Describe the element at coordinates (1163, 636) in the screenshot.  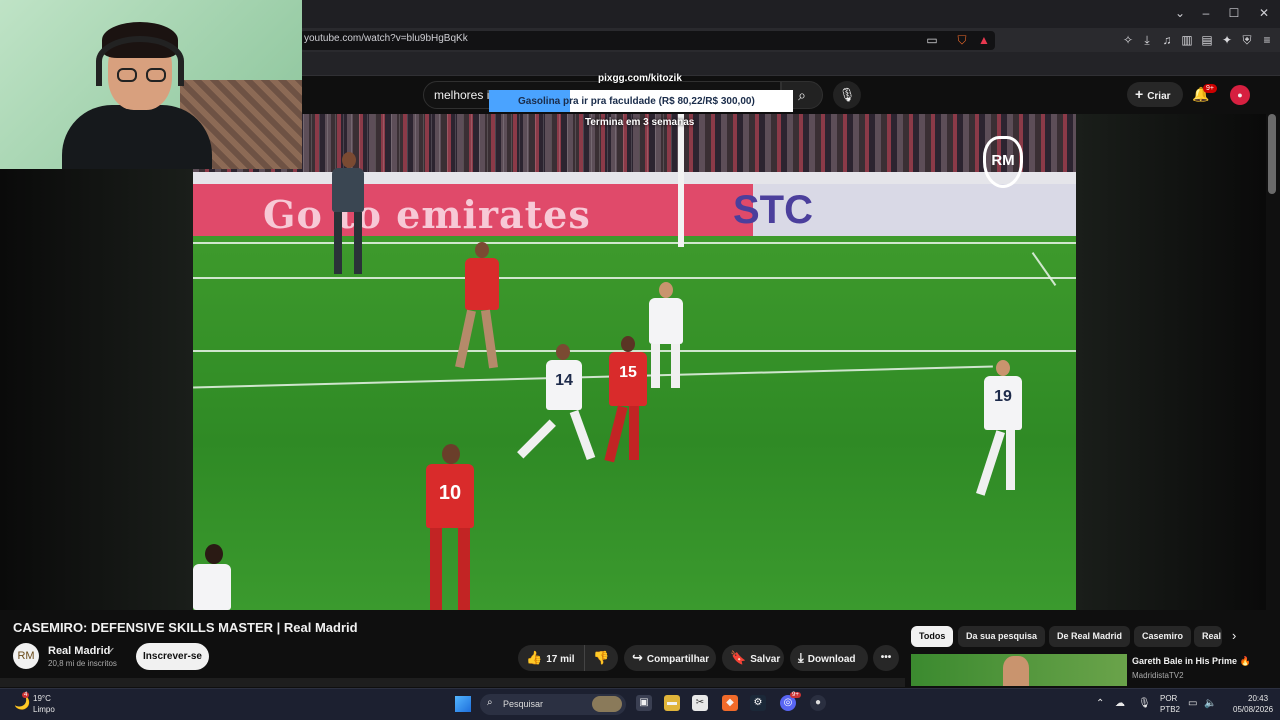
I see `chip-casemiro: Casemiro` at that location.